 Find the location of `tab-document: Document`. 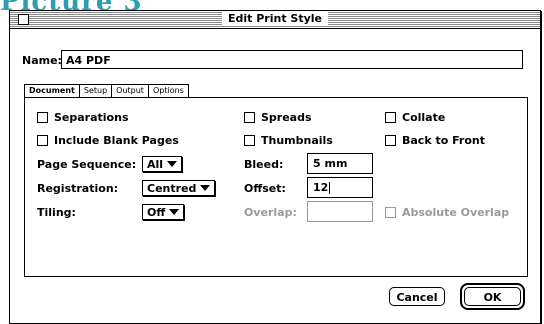

tab-document: Document is located at coordinates (52, 91).